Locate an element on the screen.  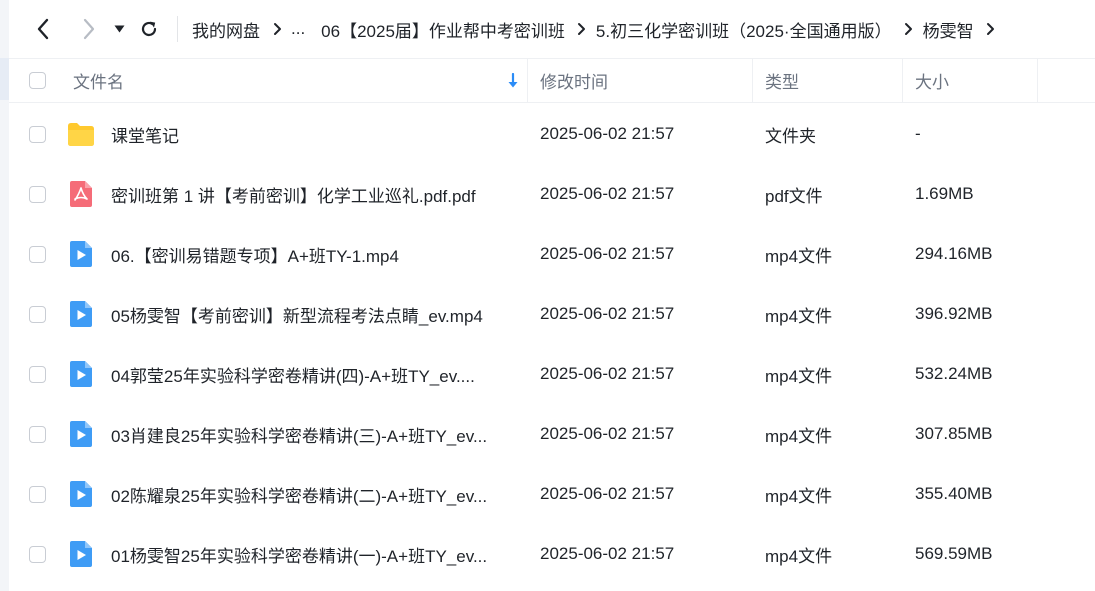
sort-arrow-down-icon is located at coordinates (513, 79).